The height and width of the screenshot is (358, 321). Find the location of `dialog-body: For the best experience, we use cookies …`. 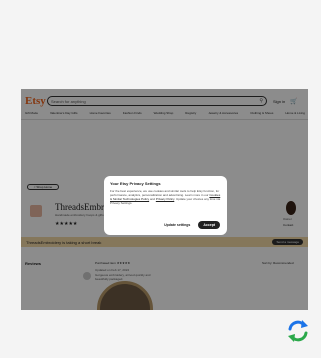

dialog-body: For the best experience, we use cookies … is located at coordinates (165, 197).